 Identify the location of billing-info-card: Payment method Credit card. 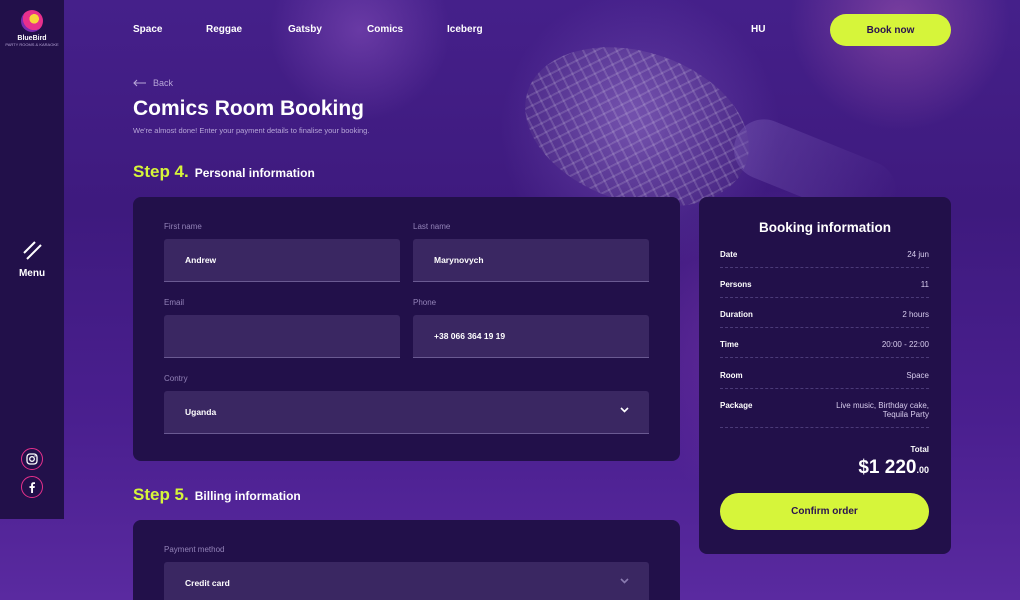
(406, 560).